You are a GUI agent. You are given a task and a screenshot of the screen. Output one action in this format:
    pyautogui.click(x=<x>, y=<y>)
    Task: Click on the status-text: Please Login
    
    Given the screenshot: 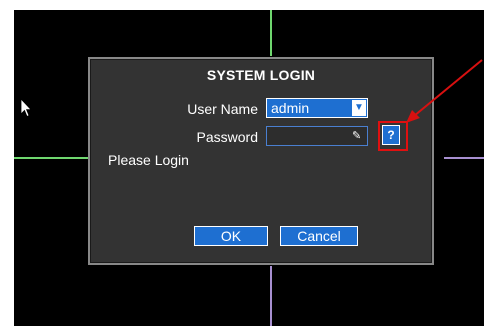 What is the action you would take?
    pyautogui.click(x=148, y=160)
    